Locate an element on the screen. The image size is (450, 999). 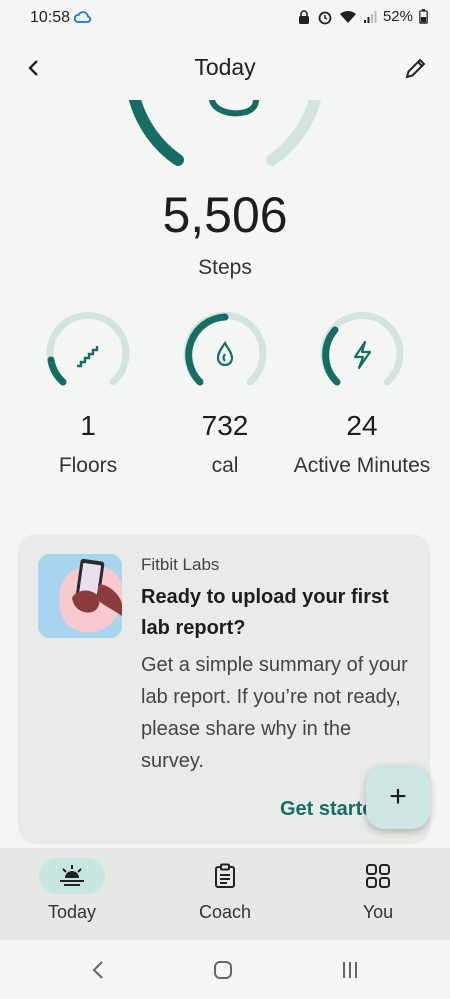
metric-calories: 732 cal is located at coordinates (225, 395).